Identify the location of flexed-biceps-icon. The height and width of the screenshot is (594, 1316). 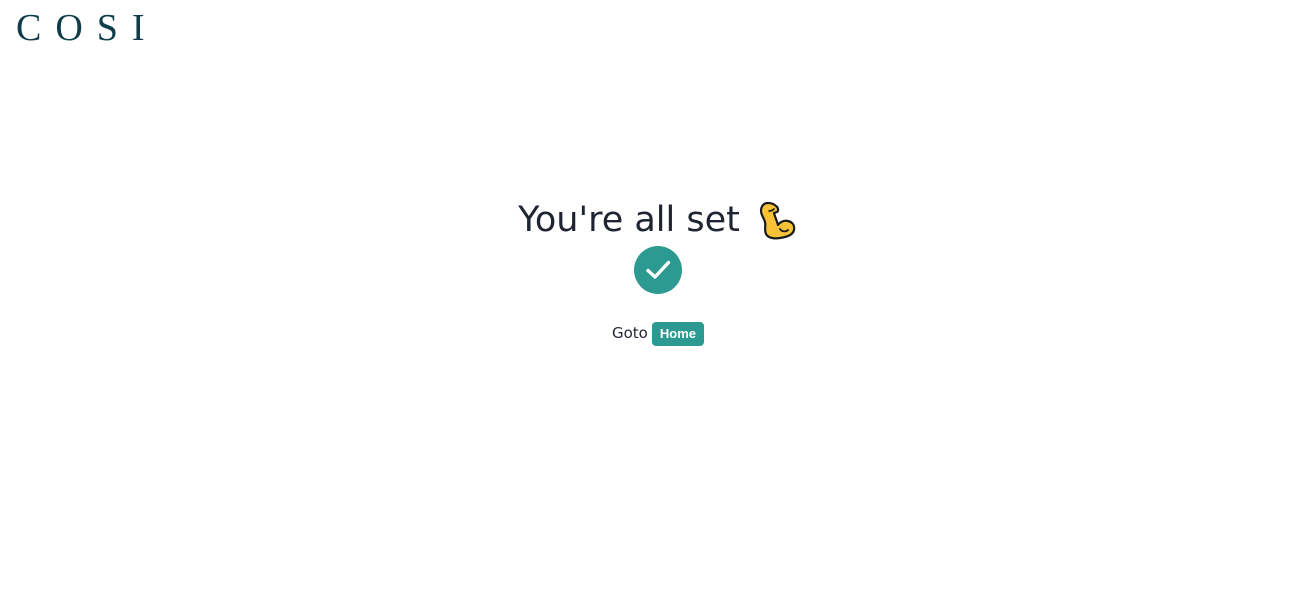
(775, 220).